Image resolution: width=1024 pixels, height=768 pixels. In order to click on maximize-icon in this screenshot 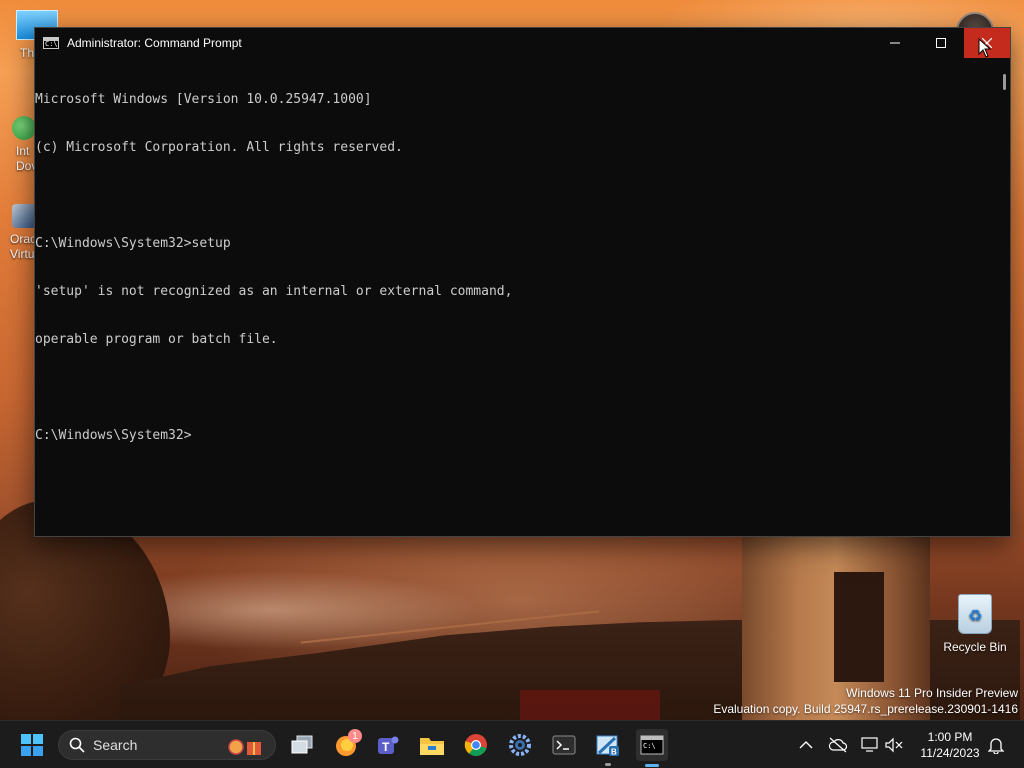, I will do `click(941, 43)`.